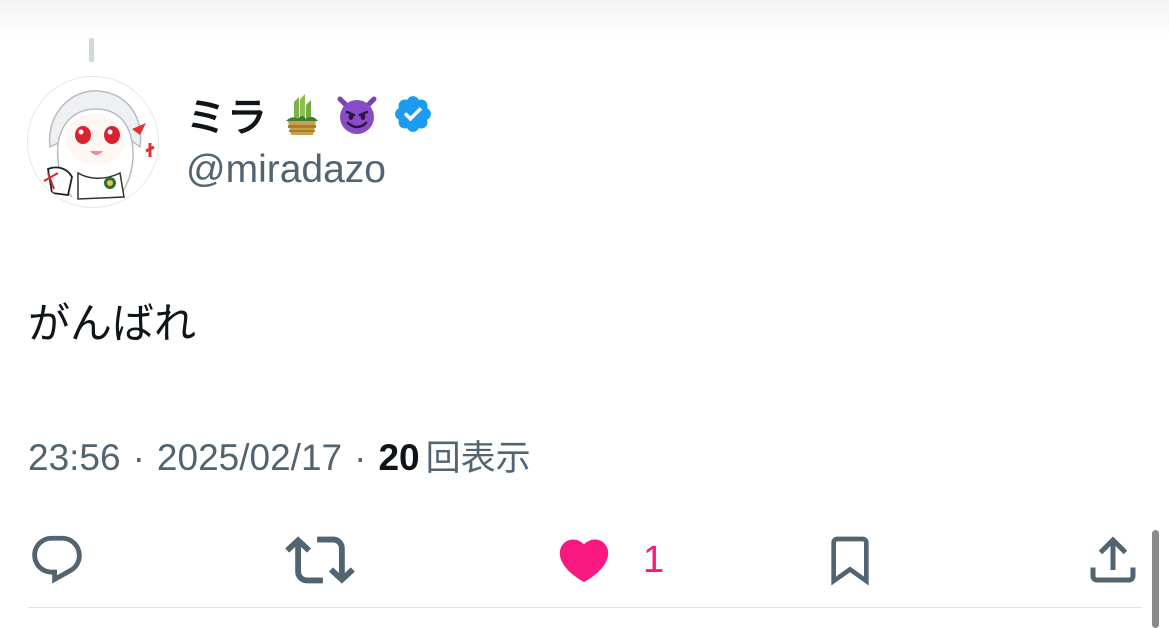 Image resolution: width=1169 pixels, height=628 pixels. What do you see at coordinates (398, 458) in the screenshot?
I see `views-count: 20` at bounding box center [398, 458].